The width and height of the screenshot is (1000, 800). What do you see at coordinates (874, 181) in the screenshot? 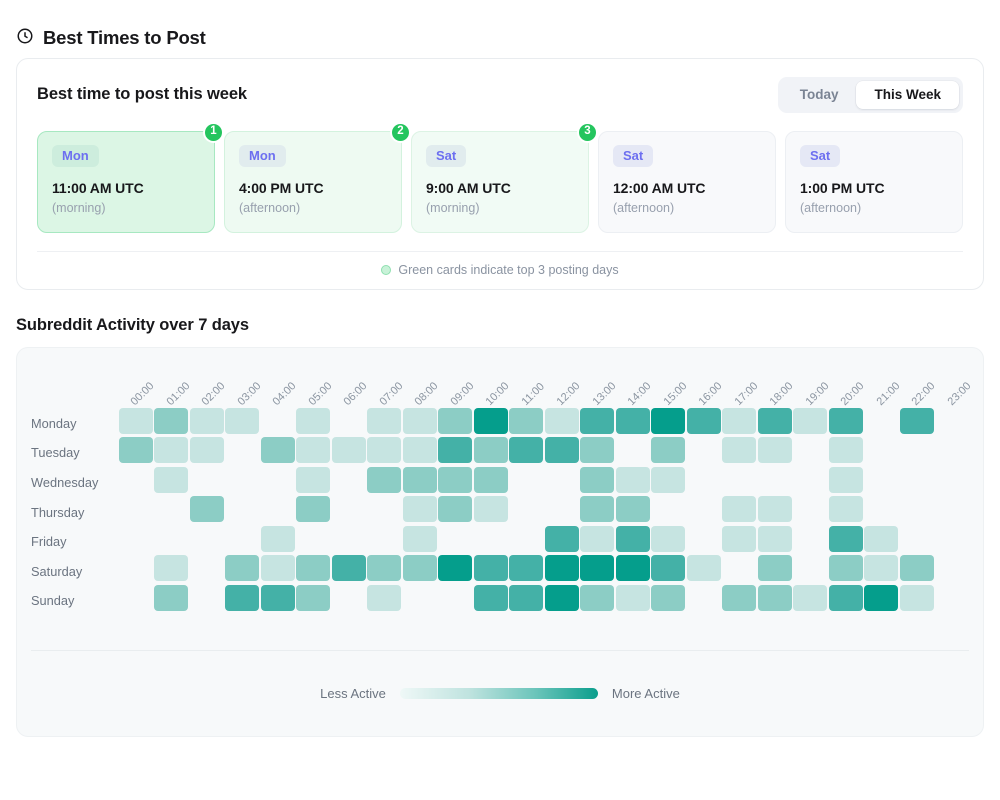
I see `best-time-card: Sat 1:00 PM UTC (afternoon)` at bounding box center [874, 181].